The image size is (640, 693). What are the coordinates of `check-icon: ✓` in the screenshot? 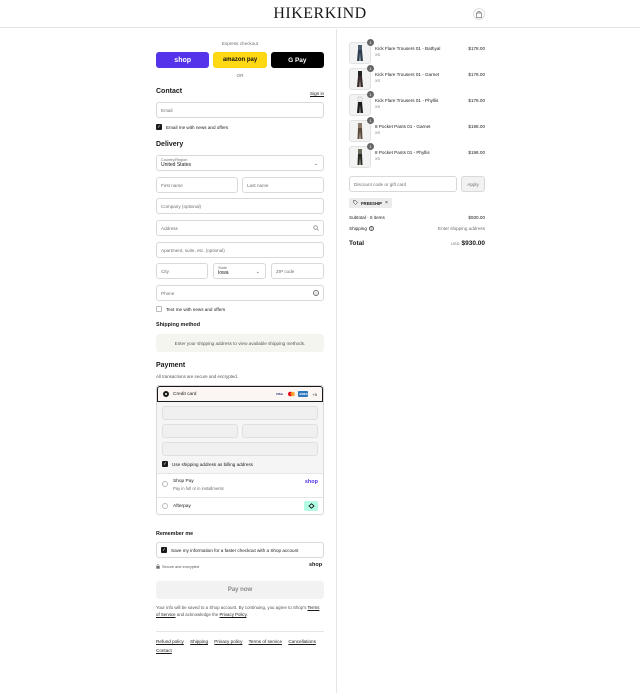 It's located at (159, 127).